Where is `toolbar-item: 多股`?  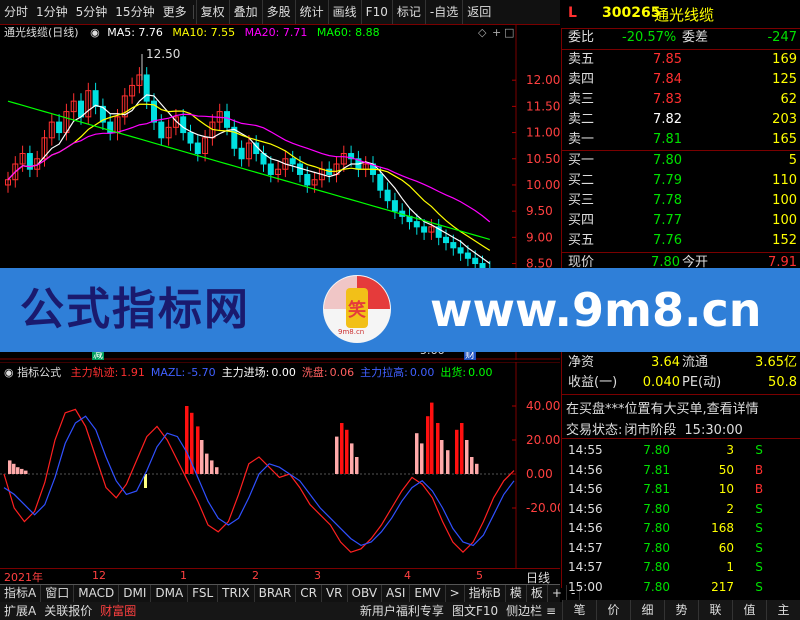
toolbar-item: 多股 is located at coordinates (278, 12).